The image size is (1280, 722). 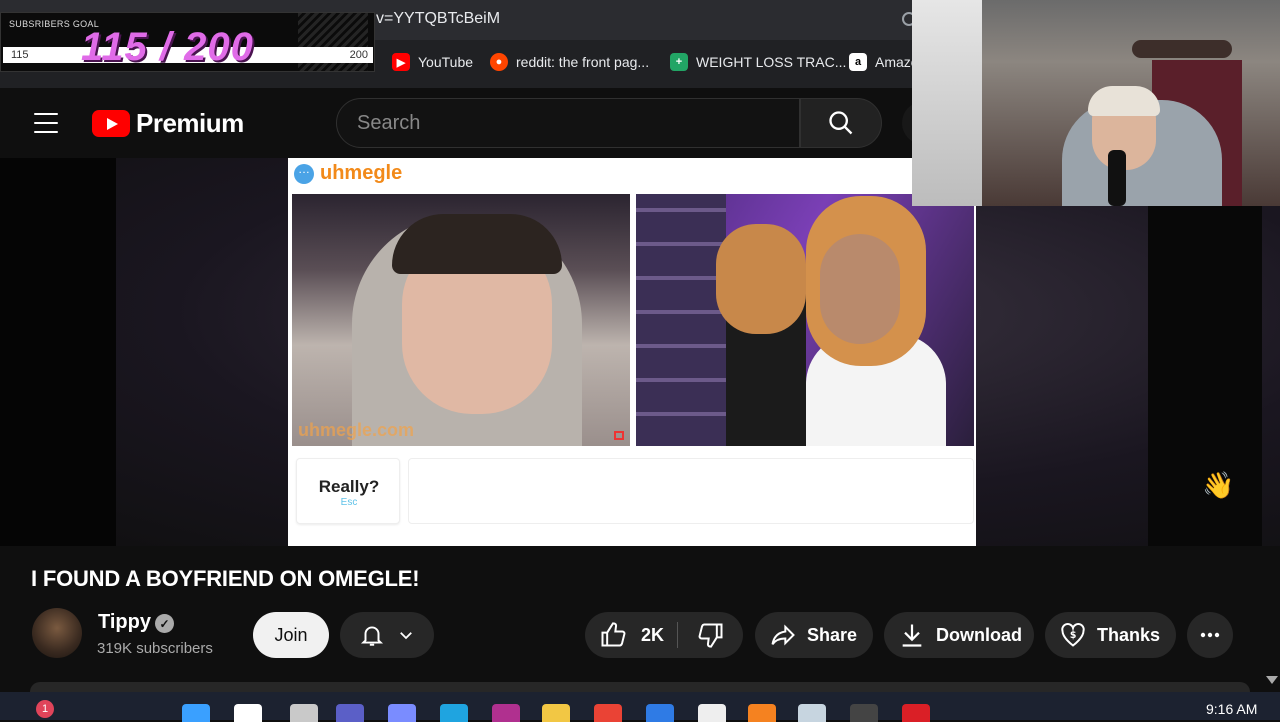 I want to click on notification-button, so click(x=387, y=635).